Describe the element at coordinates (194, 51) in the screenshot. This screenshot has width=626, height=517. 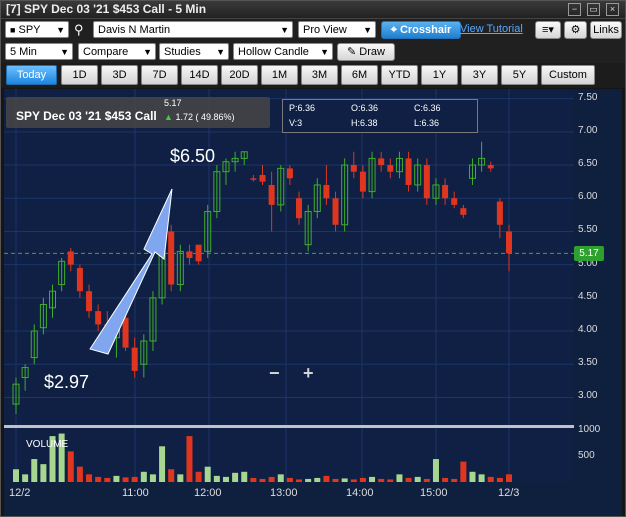
I see `studies-select: Studies ▼` at that location.